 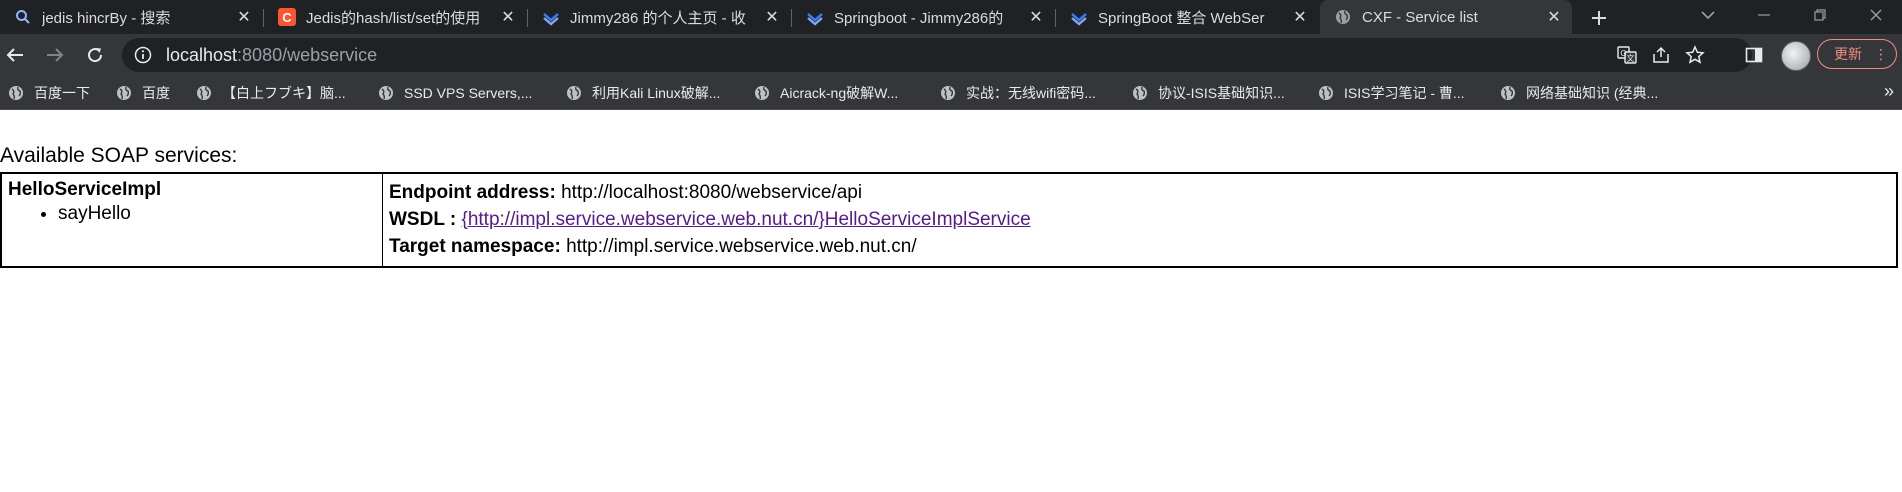 What do you see at coordinates (217, 214) in the screenshot?
I see `operation-item: sayHello` at bounding box center [217, 214].